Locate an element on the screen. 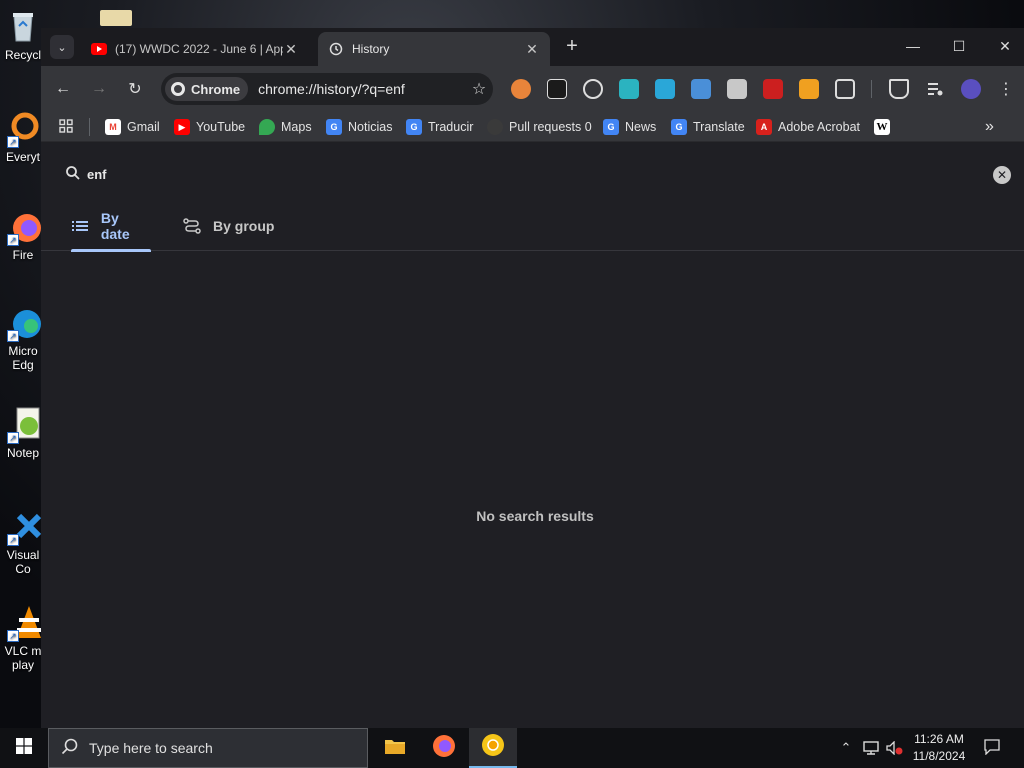  taskbar-chrome is located at coordinates (493, 748).